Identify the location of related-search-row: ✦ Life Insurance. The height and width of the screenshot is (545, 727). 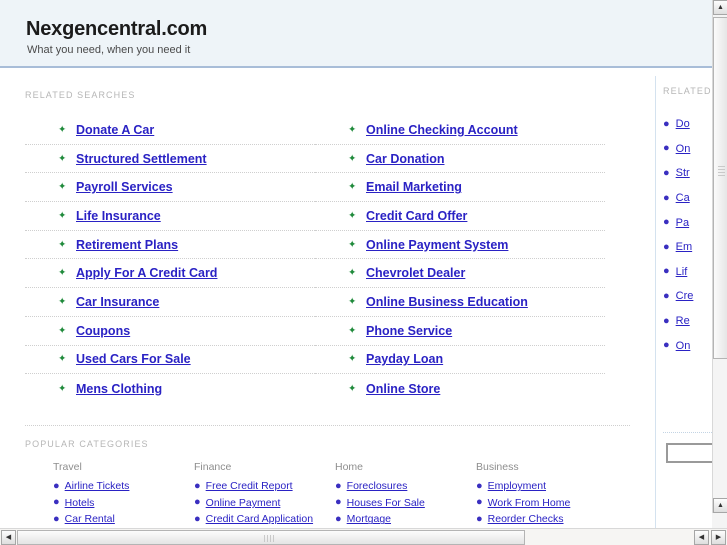
(170, 216).